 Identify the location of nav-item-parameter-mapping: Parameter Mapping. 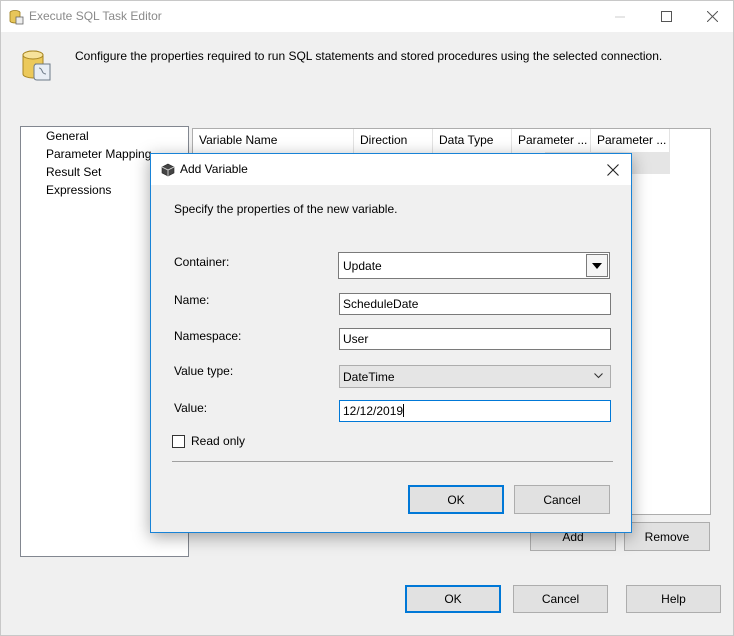
(98, 154).